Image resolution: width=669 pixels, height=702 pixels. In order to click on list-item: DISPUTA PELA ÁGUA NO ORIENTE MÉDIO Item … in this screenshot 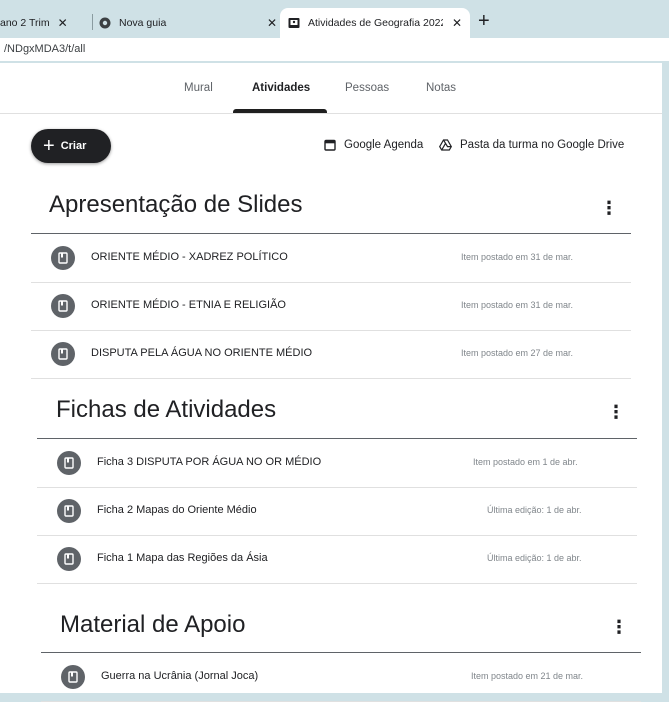, I will do `click(331, 354)`.